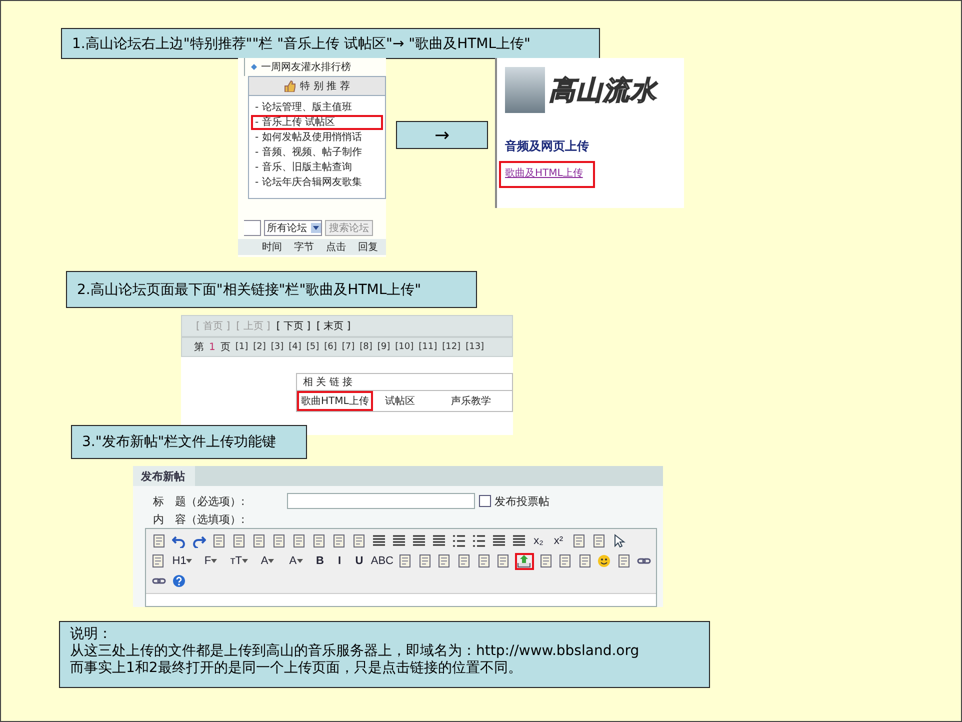  What do you see at coordinates (428, 347) in the screenshot?
I see `page-number-link: [11]` at bounding box center [428, 347].